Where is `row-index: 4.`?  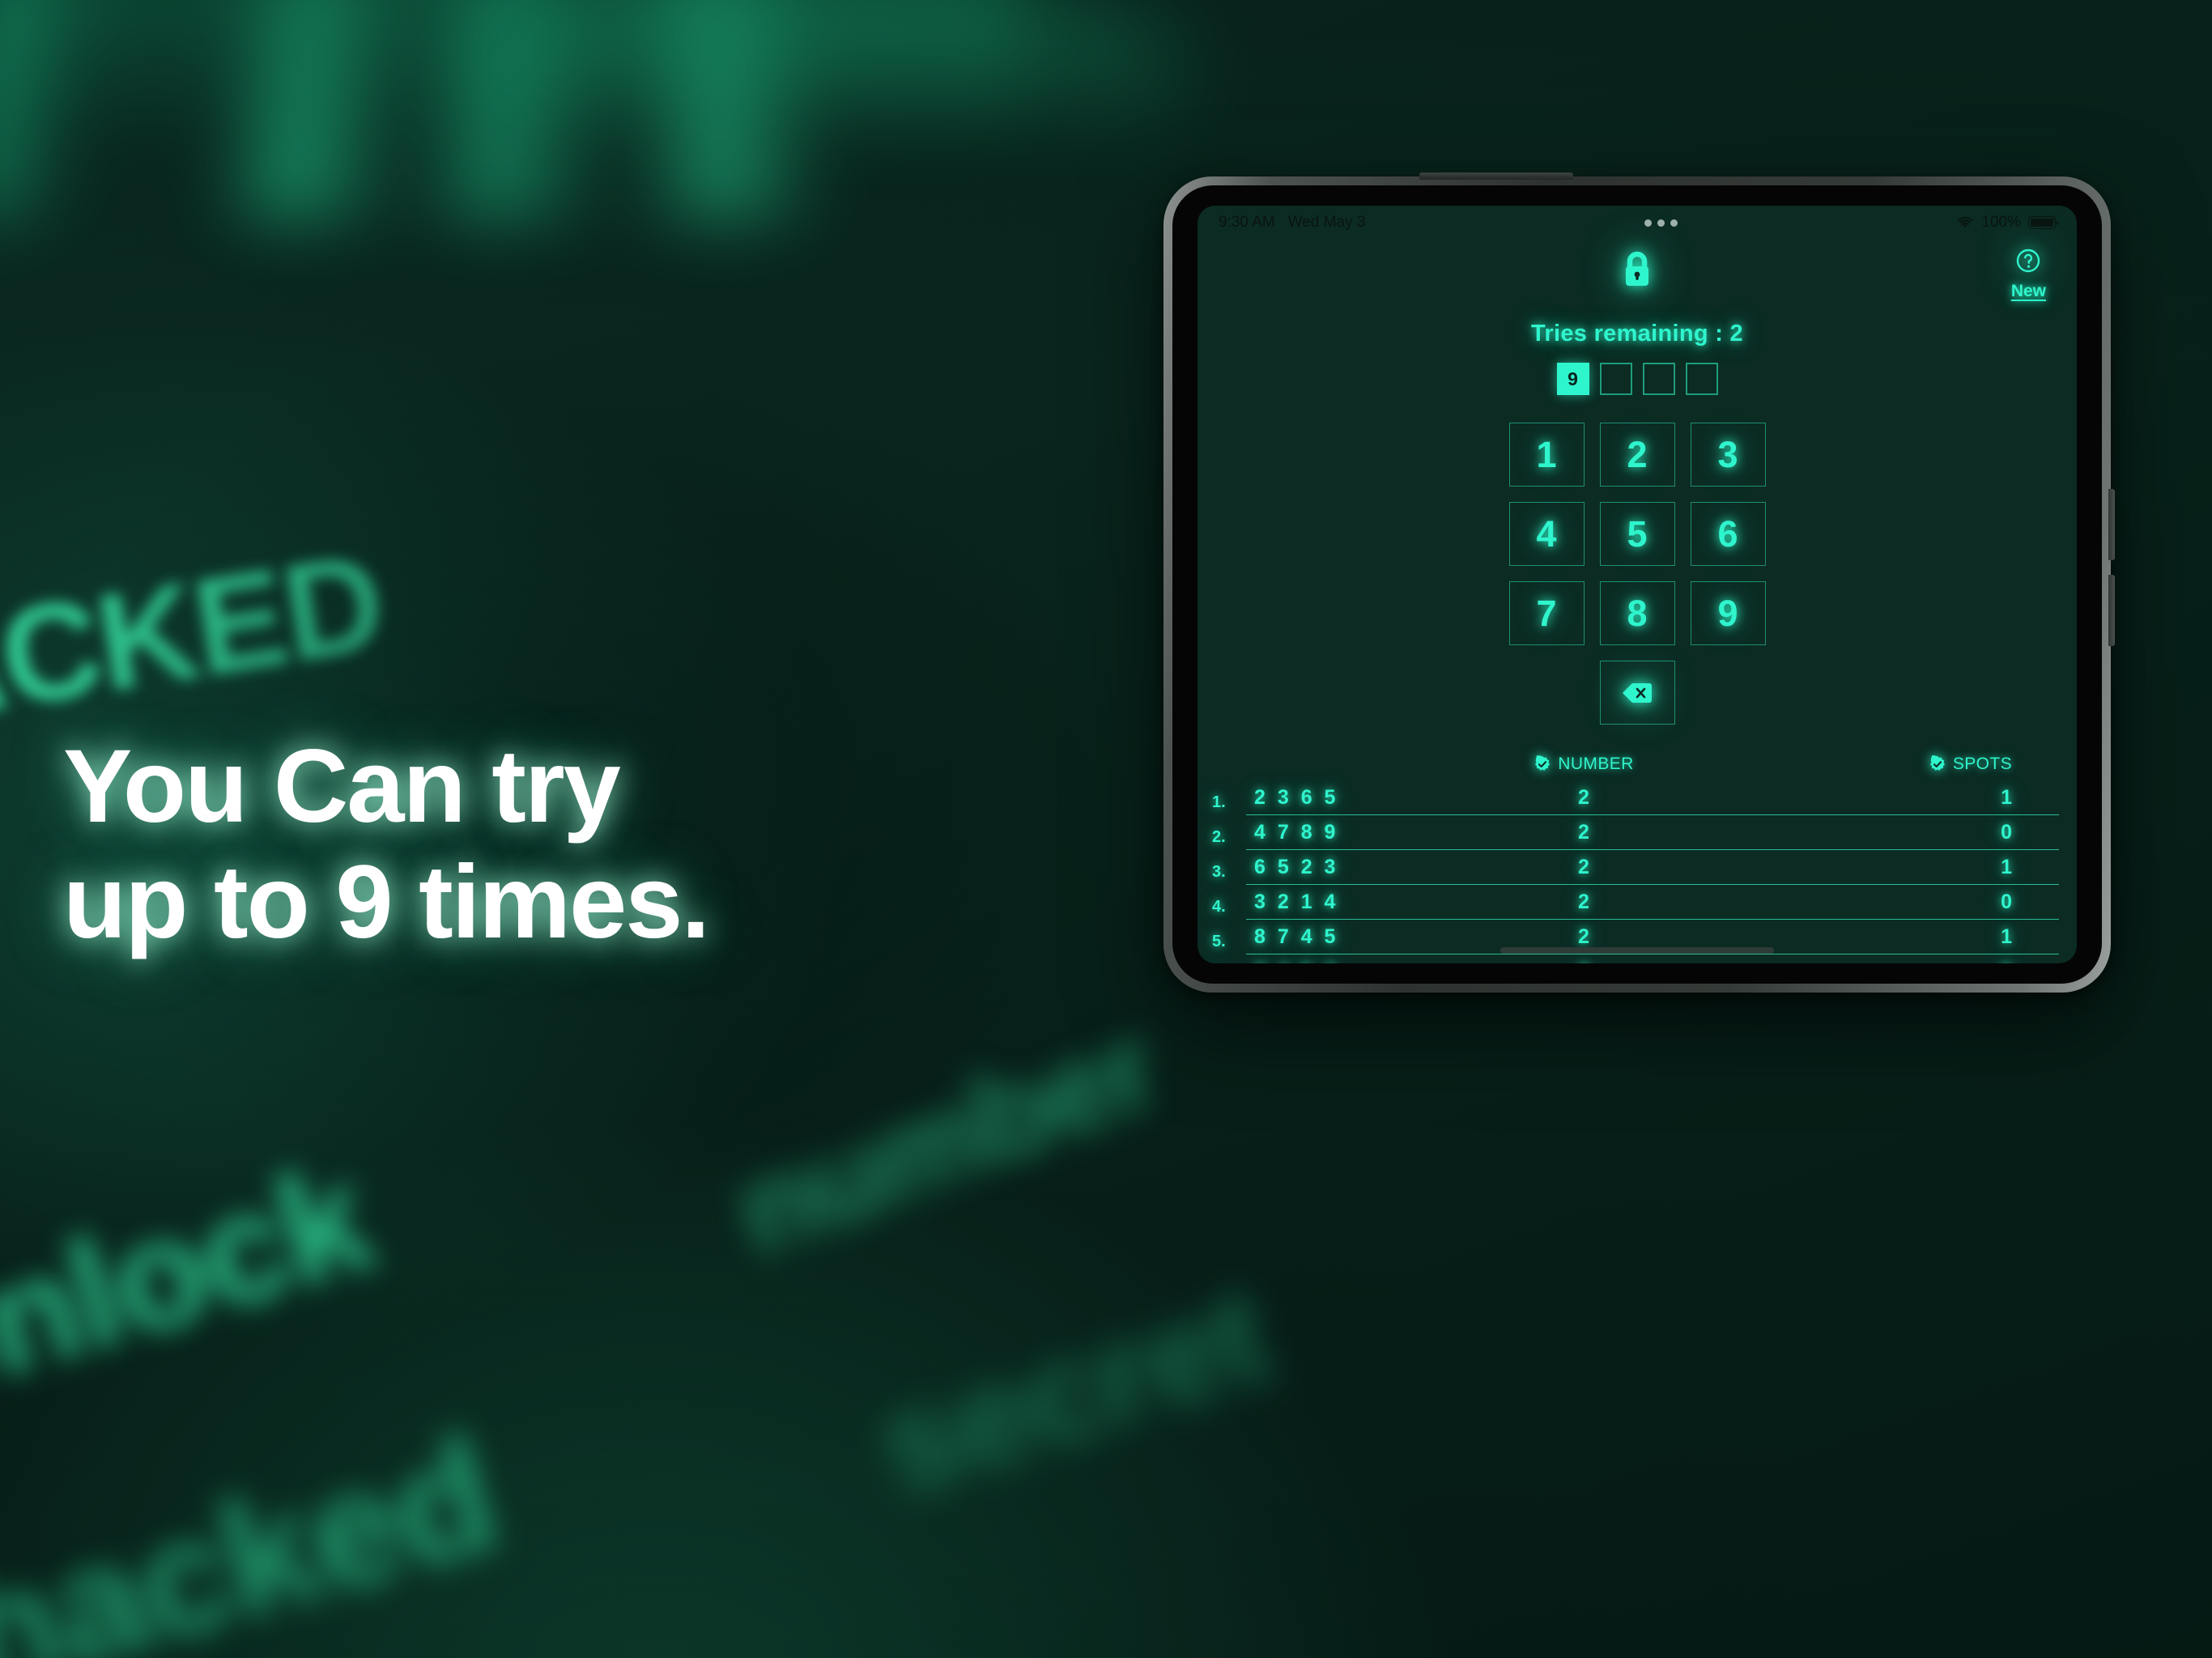 row-index: 4. is located at coordinates (1219, 907).